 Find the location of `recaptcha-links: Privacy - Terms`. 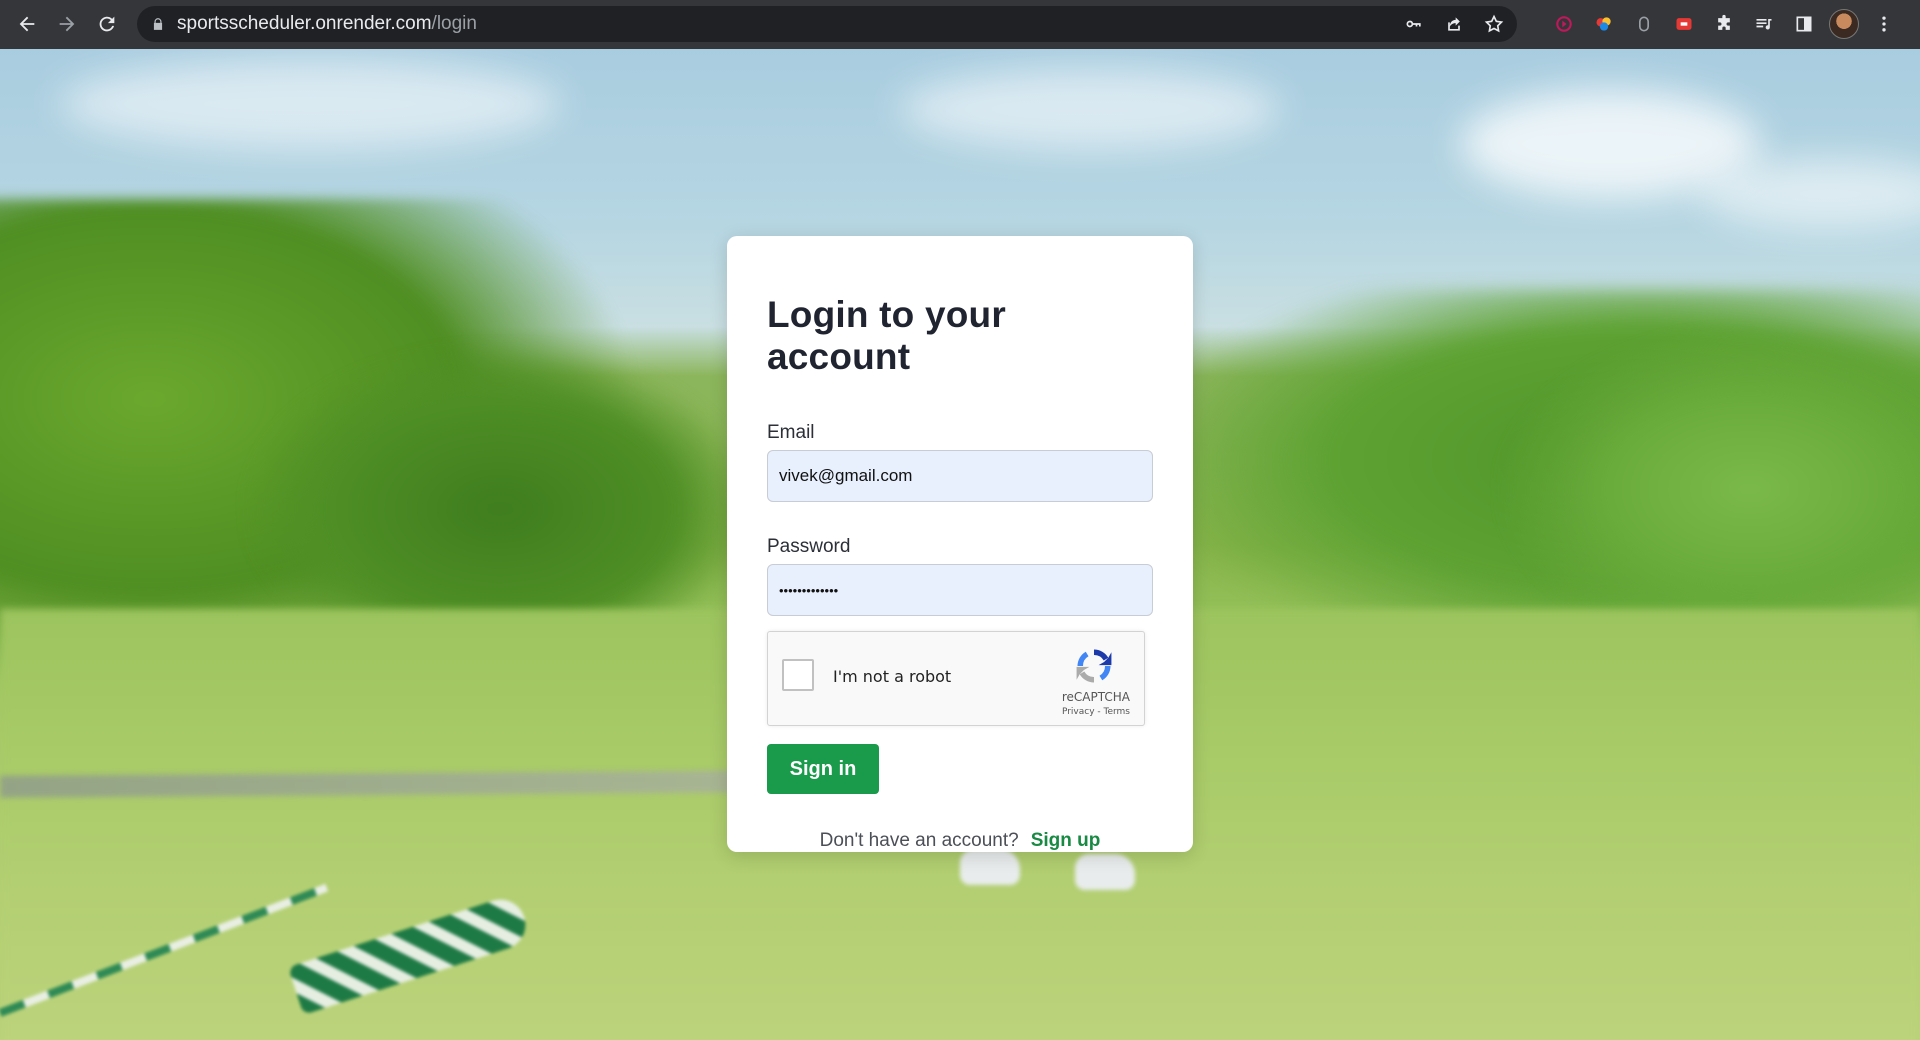

recaptcha-links: Privacy - Terms is located at coordinates (1096, 712).